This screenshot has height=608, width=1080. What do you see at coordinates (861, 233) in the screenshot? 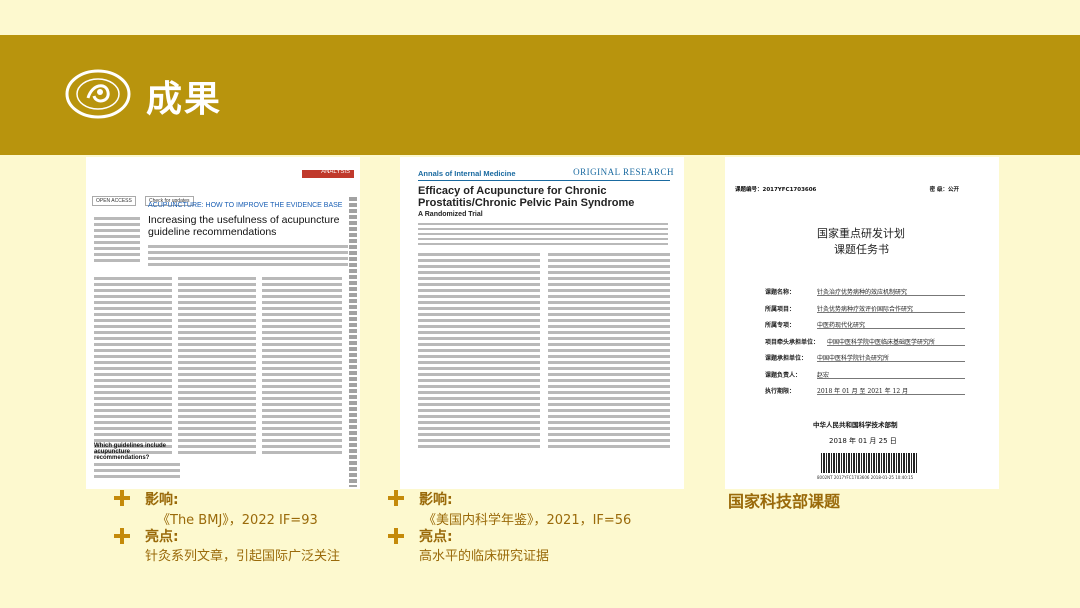
I see `plan-title: 国家重点研发计划` at bounding box center [861, 233].